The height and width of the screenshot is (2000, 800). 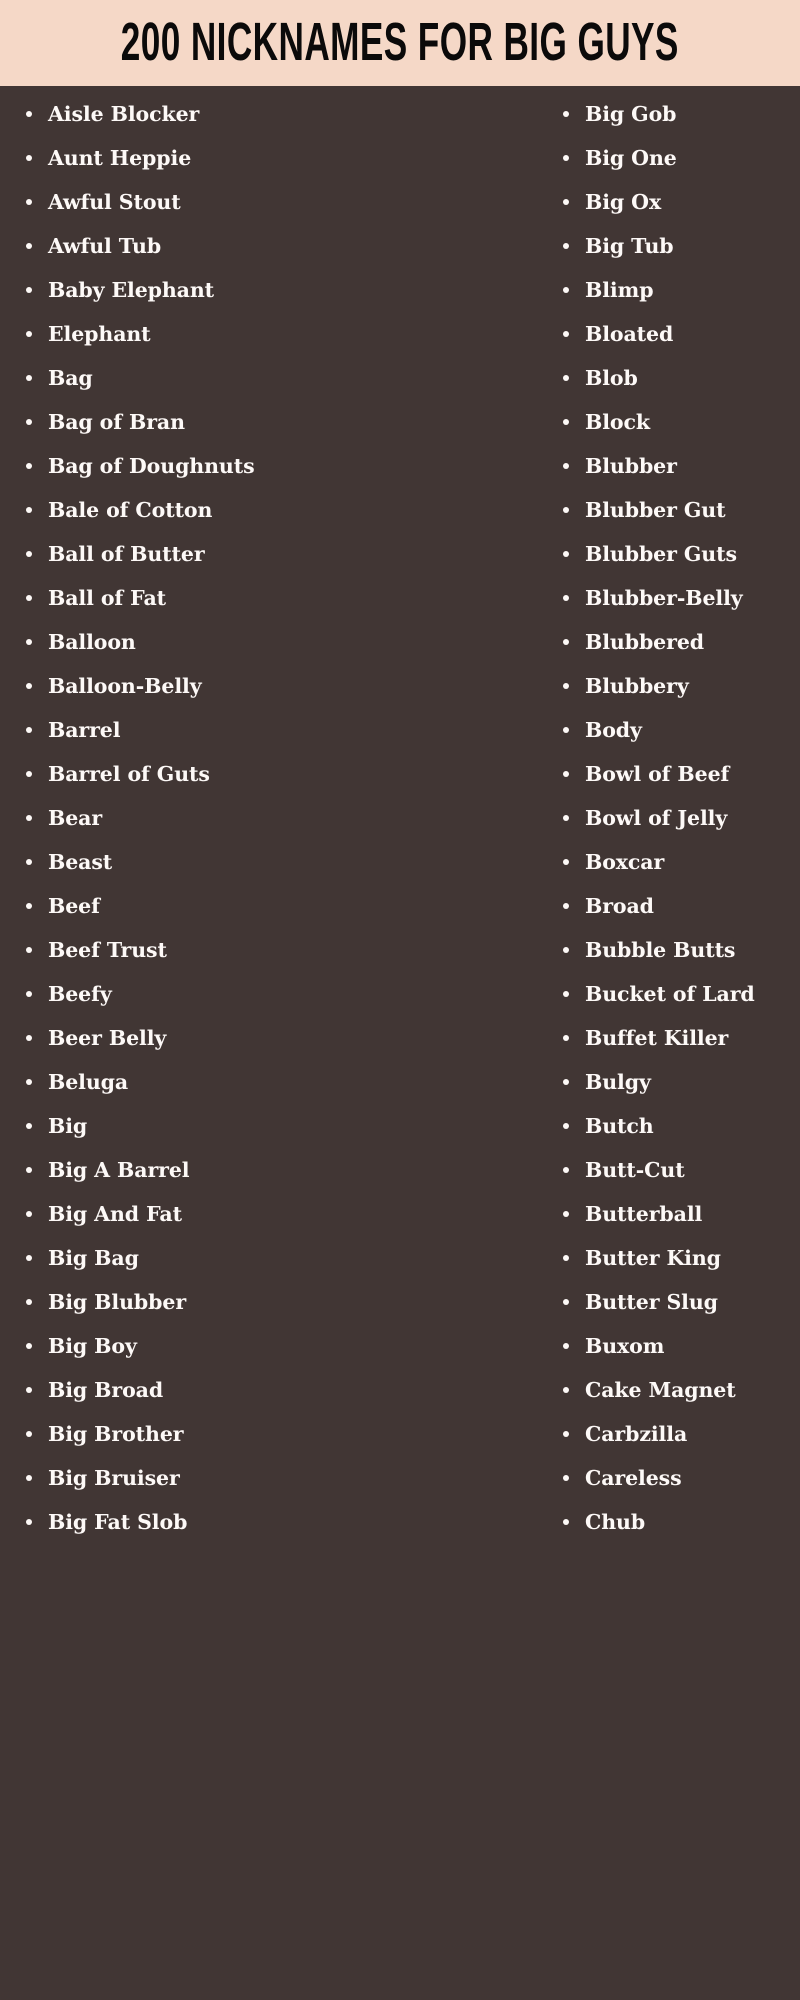 I want to click on list-item: Butterball, so click(x=681, y=1214).